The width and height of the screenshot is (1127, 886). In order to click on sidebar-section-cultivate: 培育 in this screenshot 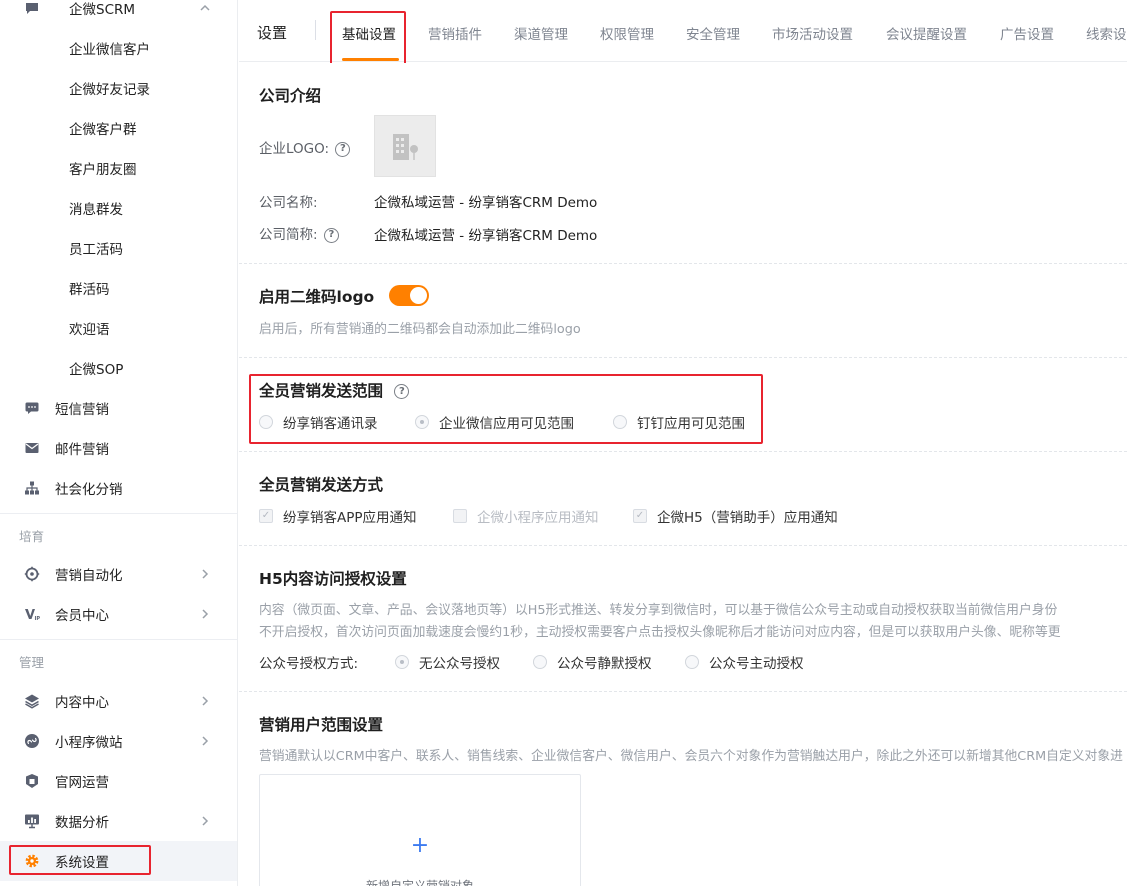, I will do `click(32, 536)`.